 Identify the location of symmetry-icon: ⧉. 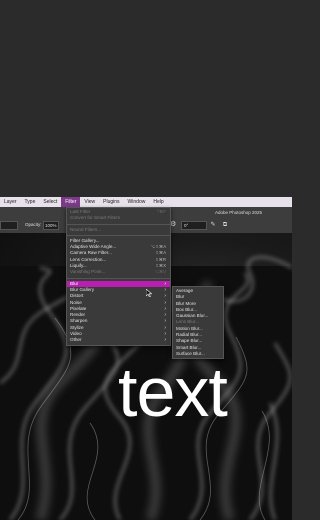
(225, 225).